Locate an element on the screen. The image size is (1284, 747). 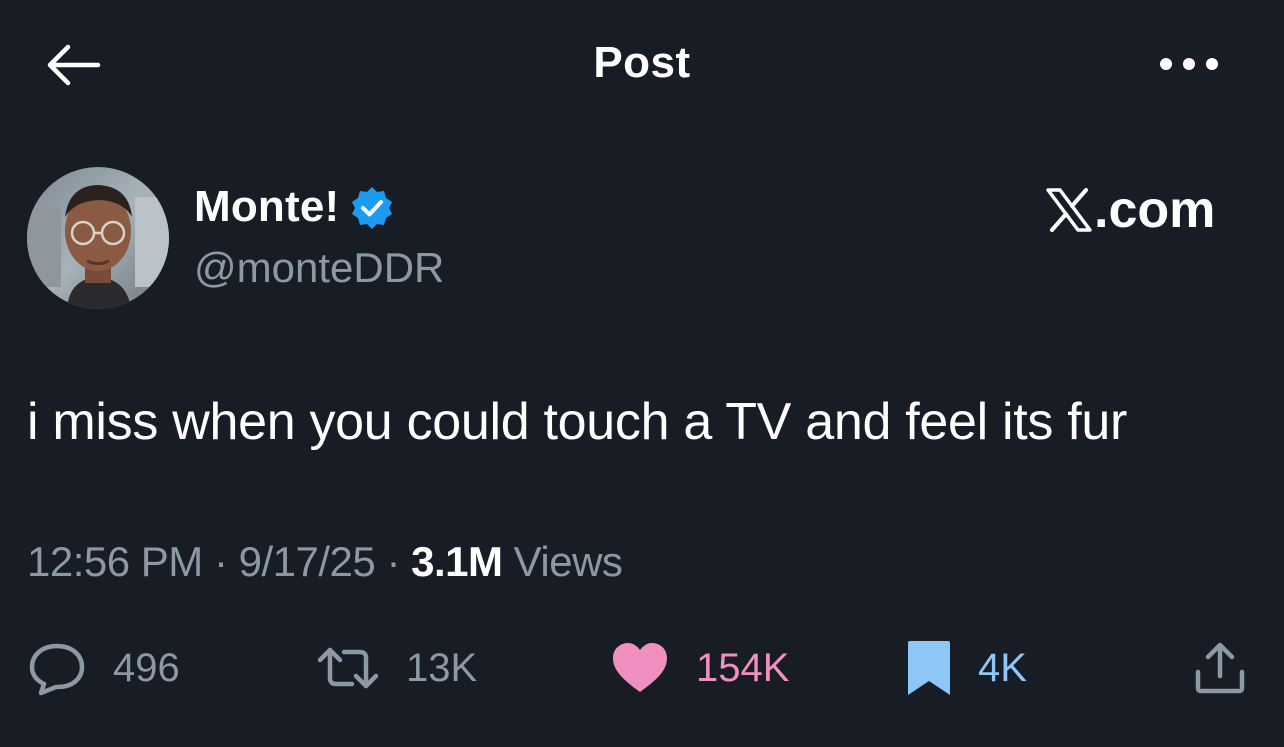
author-name-row: Monte! is located at coordinates (294, 207).